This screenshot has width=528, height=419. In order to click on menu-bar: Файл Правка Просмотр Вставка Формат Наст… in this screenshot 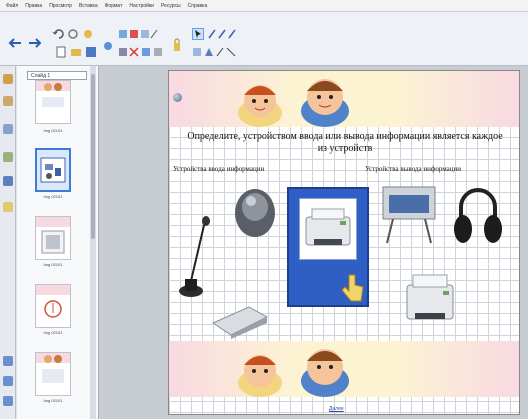, I will do `click(264, 6)`.